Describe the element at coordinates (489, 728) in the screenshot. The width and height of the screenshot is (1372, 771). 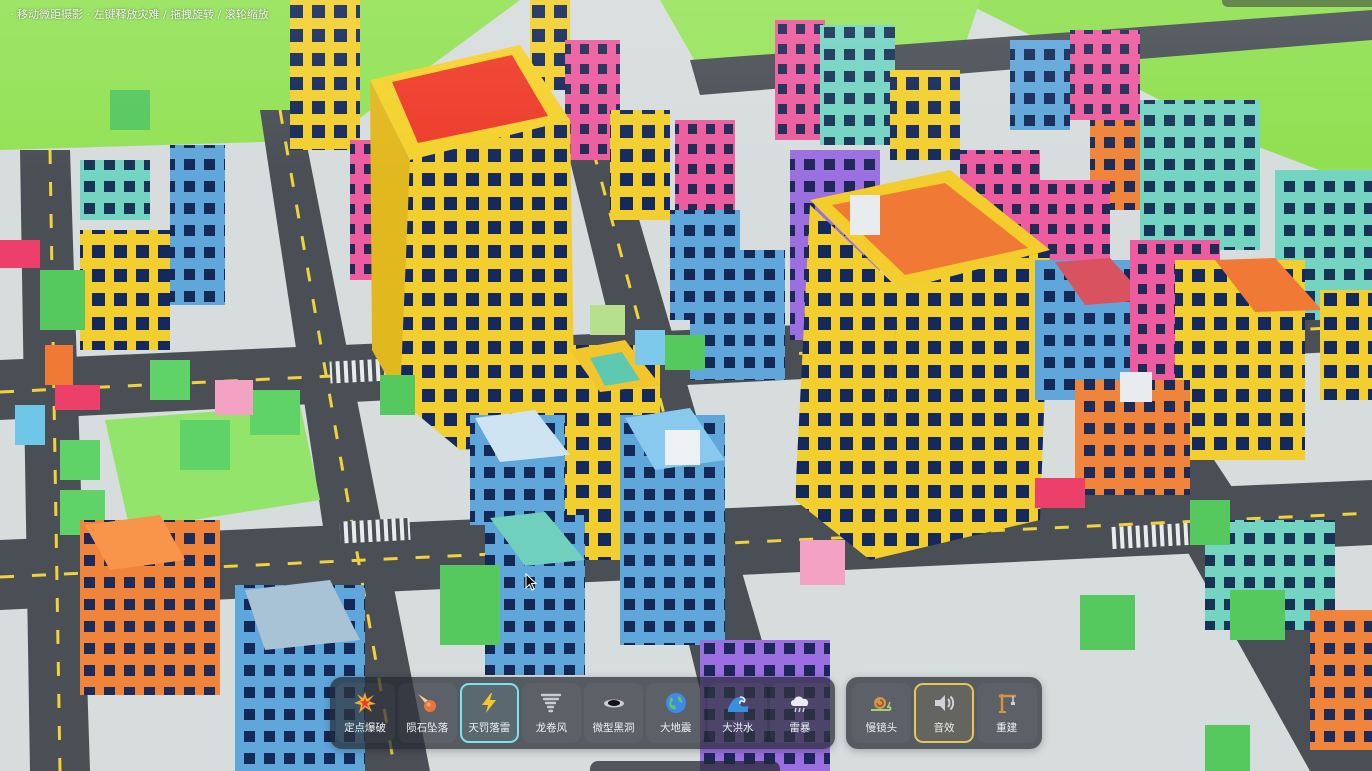
I see `tool-label: 天罚落雷` at that location.